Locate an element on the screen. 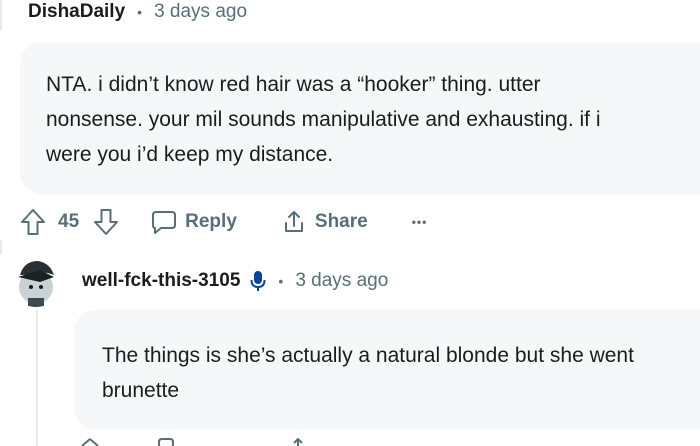 The height and width of the screenshot is (446, 700). reply-label: Reply is located at coordinates (211, 221).